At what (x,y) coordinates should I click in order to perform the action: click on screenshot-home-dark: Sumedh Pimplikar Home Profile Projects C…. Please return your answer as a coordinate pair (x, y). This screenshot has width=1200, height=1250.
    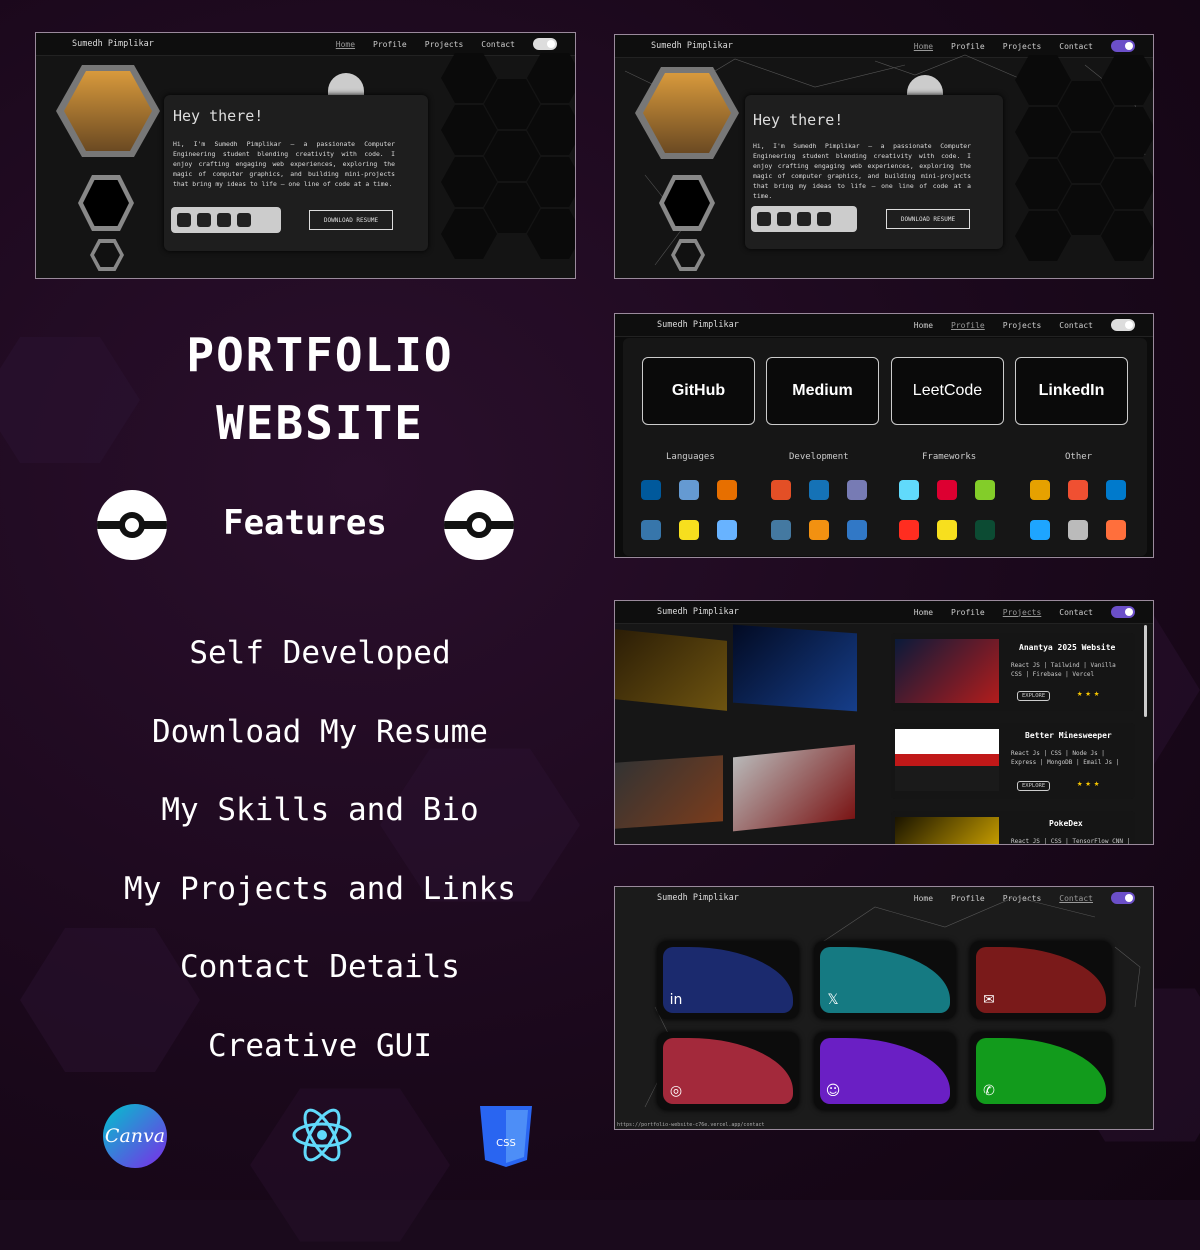
    Looking at the image, I should click on (884, 156).